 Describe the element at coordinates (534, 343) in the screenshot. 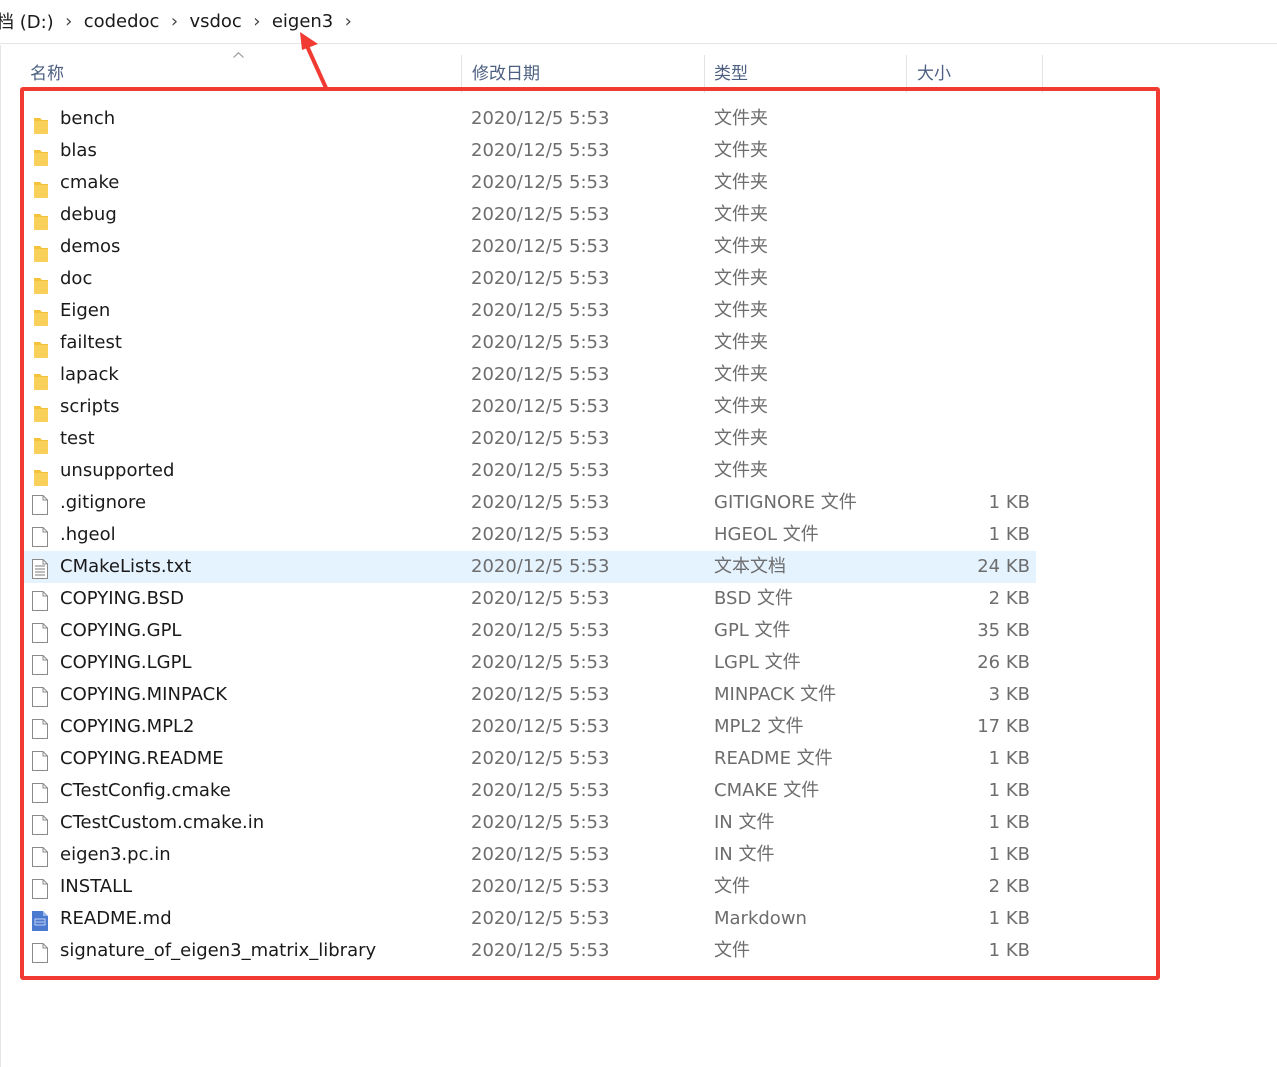

I see `file-row: failtest 2020/12/5 5:53 文件夹` at that location.